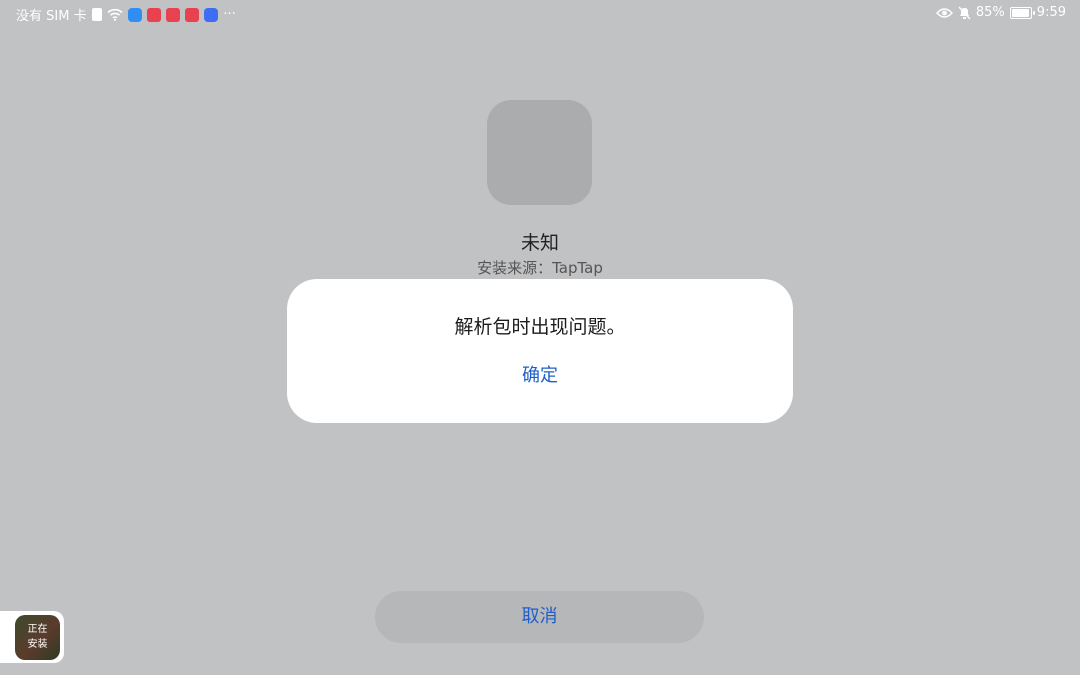 Image resolution: width=1080 pixels, height=675 pixels. Describe the element at coordinates (539, 152) in the screenshot. I see `app-icon-placeholder` at that location.